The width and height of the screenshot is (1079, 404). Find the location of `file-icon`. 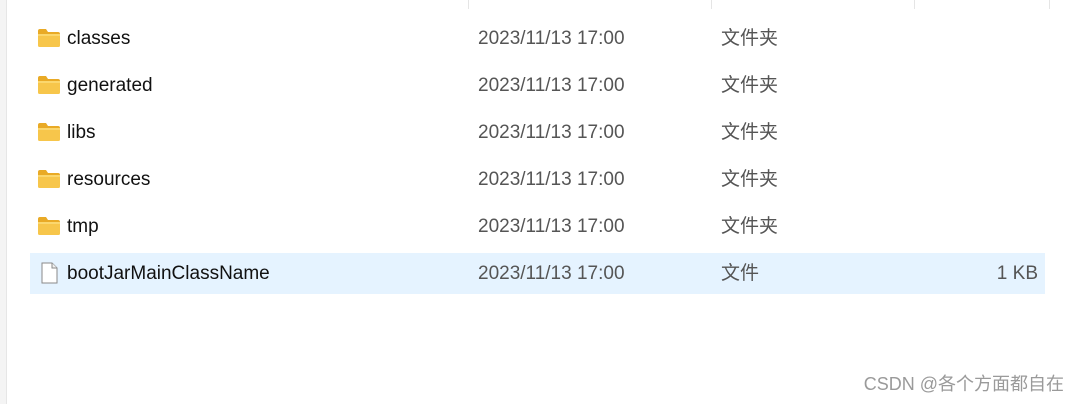

file-icon is located at coordinates (49, 273).